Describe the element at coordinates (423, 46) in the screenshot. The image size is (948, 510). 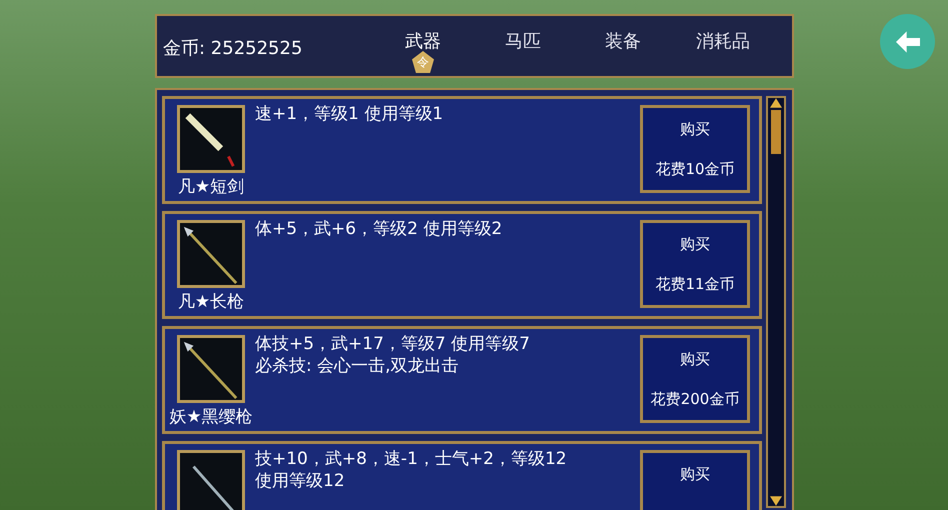
I see `category-tab: 武器 令` at that location.